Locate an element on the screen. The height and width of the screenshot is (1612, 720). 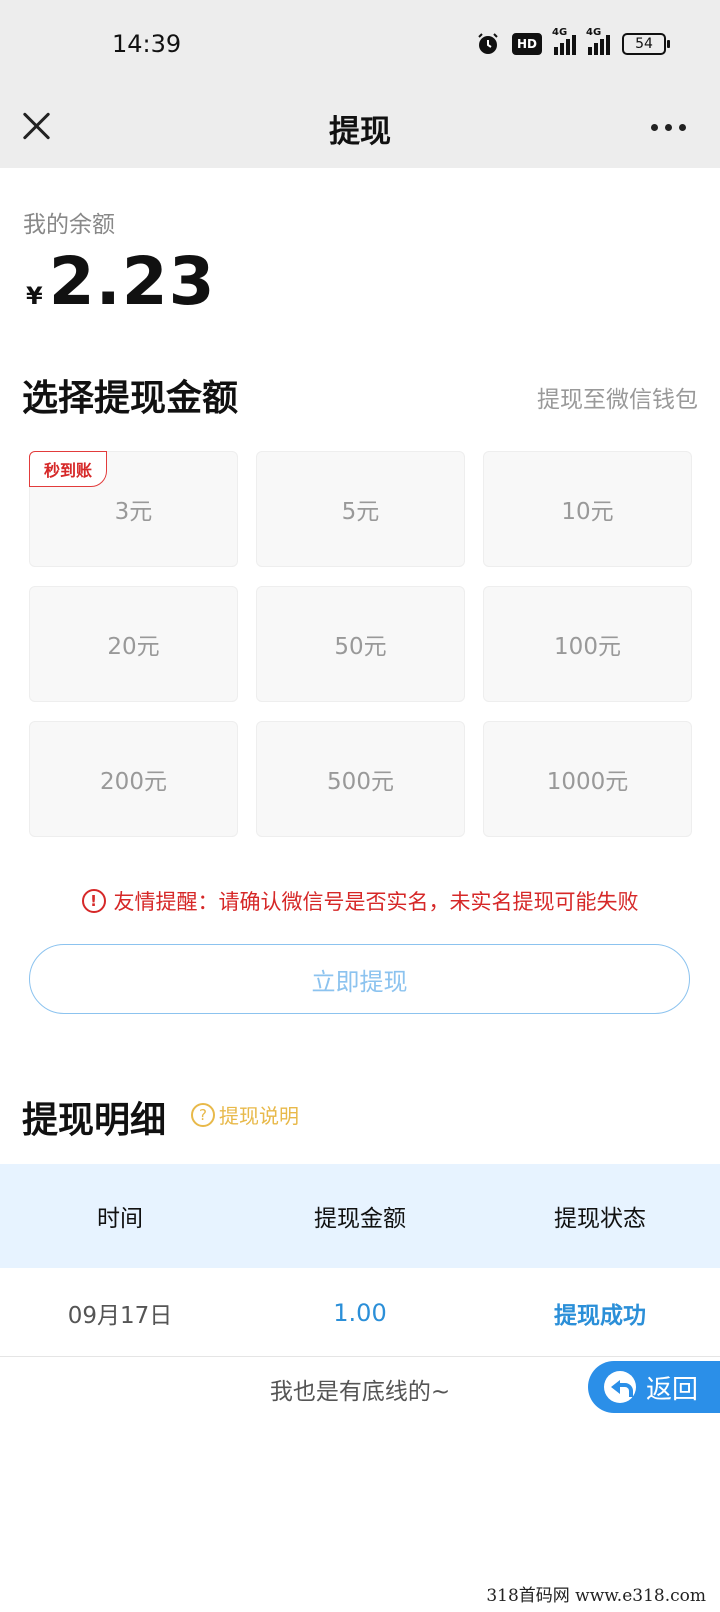
option-label: 100元 is located at coordinates (587, 647).